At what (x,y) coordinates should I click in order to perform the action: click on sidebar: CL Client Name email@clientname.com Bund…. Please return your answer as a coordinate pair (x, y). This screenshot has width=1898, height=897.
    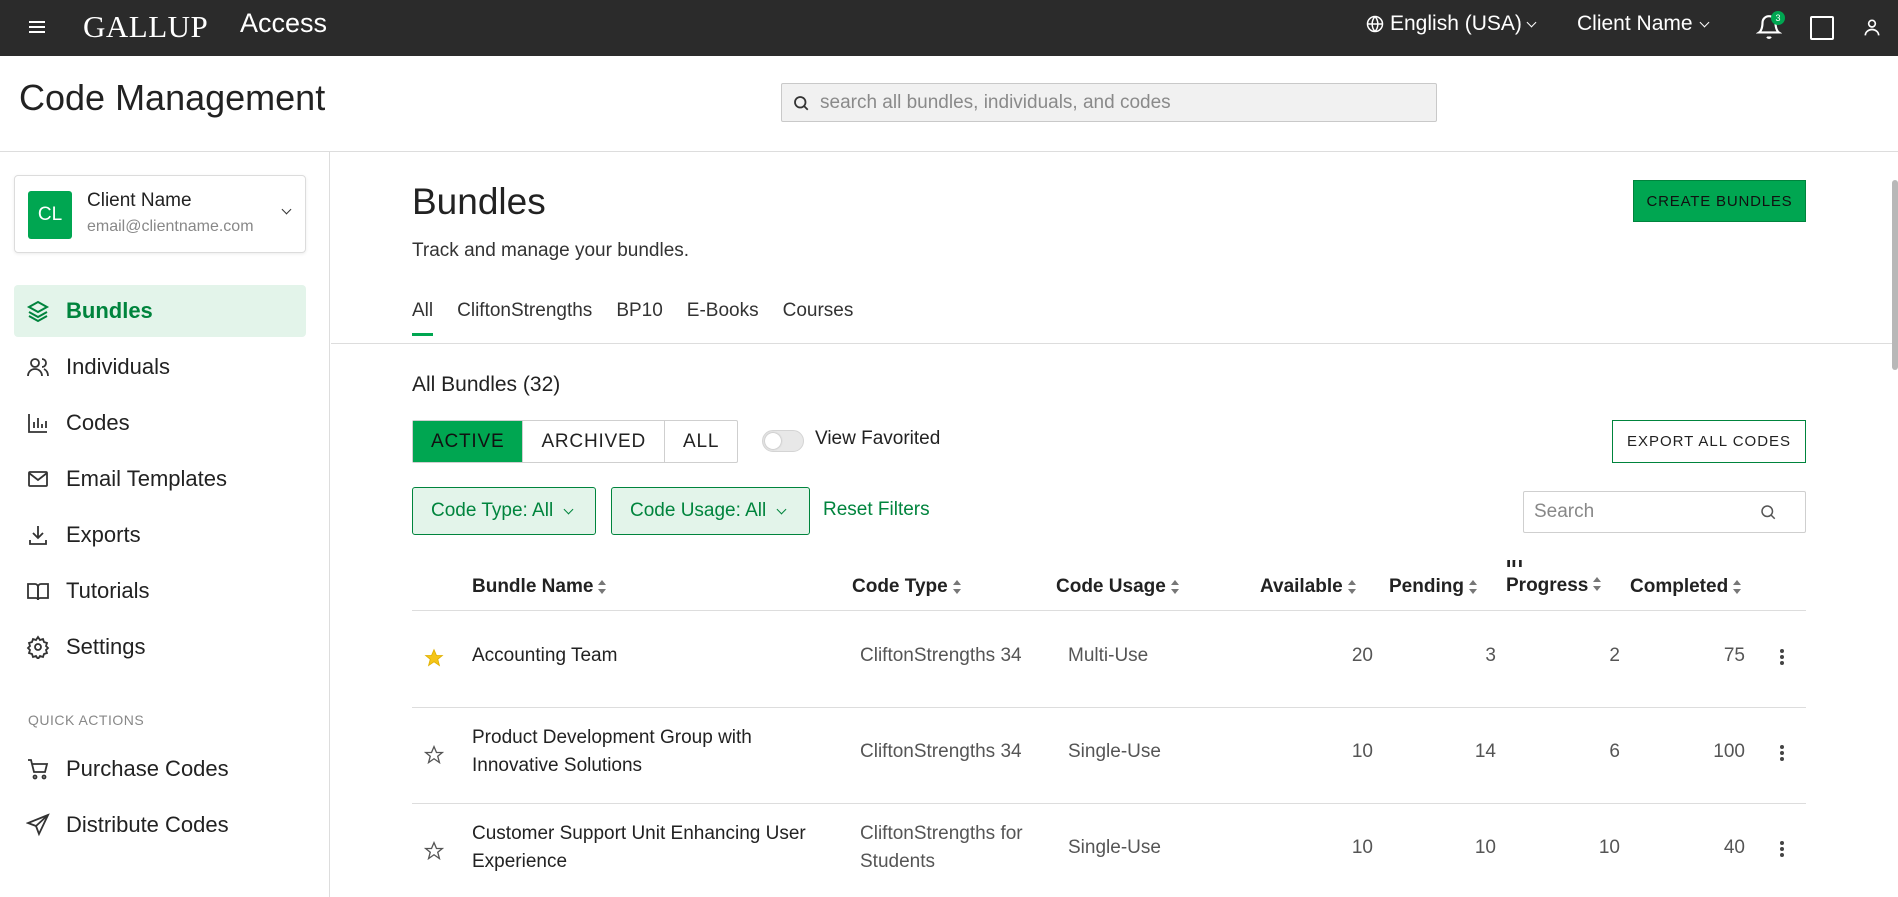
    Looking at the image, I should click on (165, 524).